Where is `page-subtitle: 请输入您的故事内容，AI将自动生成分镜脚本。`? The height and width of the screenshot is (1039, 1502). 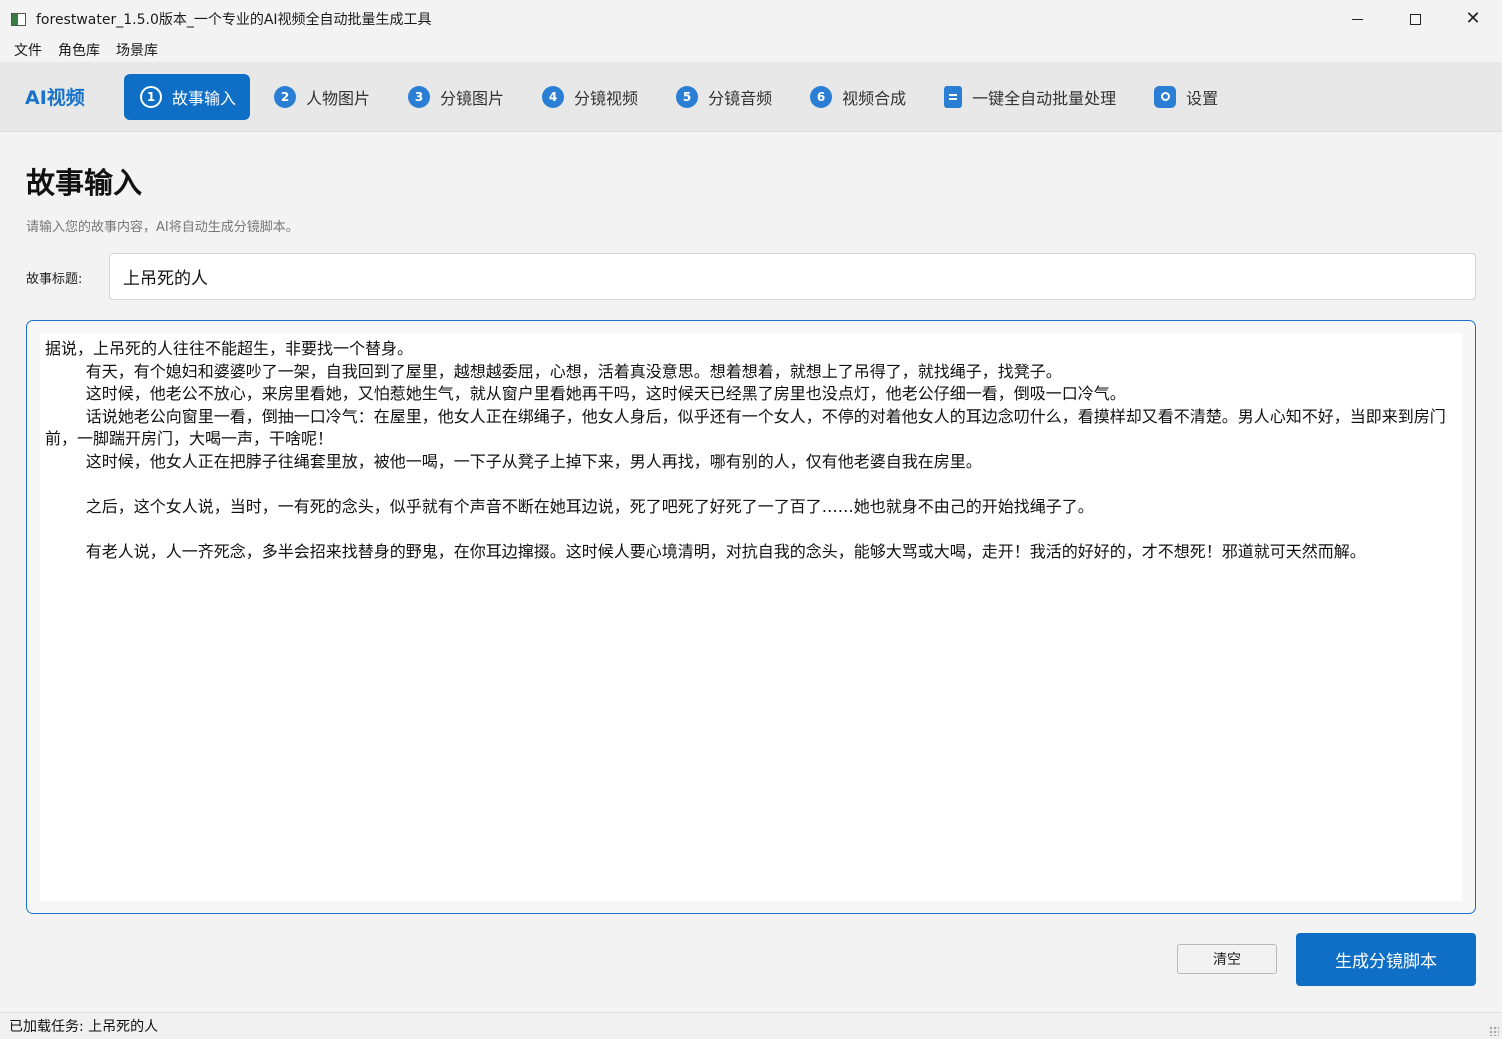
page-subtitle: 请输入您的故事内容，AI将自动生成分镜脚本。 is located at coordinates (162, 227).